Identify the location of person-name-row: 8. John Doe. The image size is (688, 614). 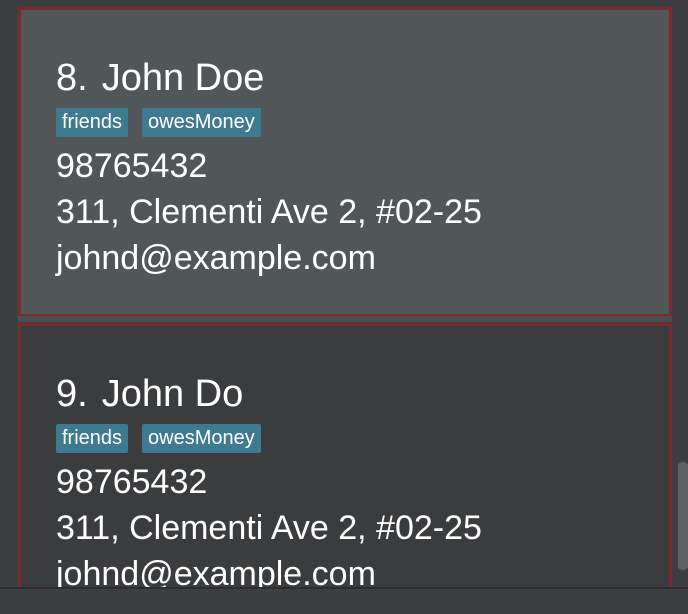
(352, 78).